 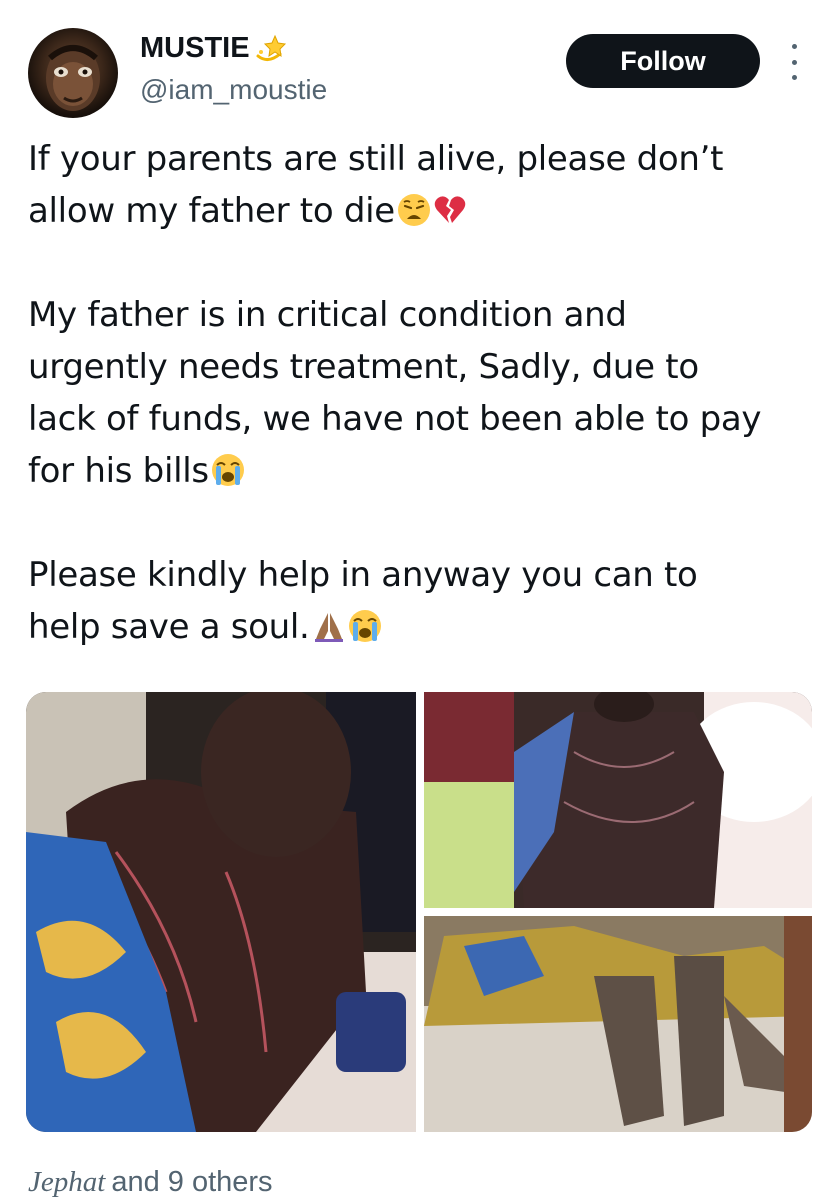 I want to click on liked-by-summary: Jephat and 9 others, so click(x=150, y=1182).